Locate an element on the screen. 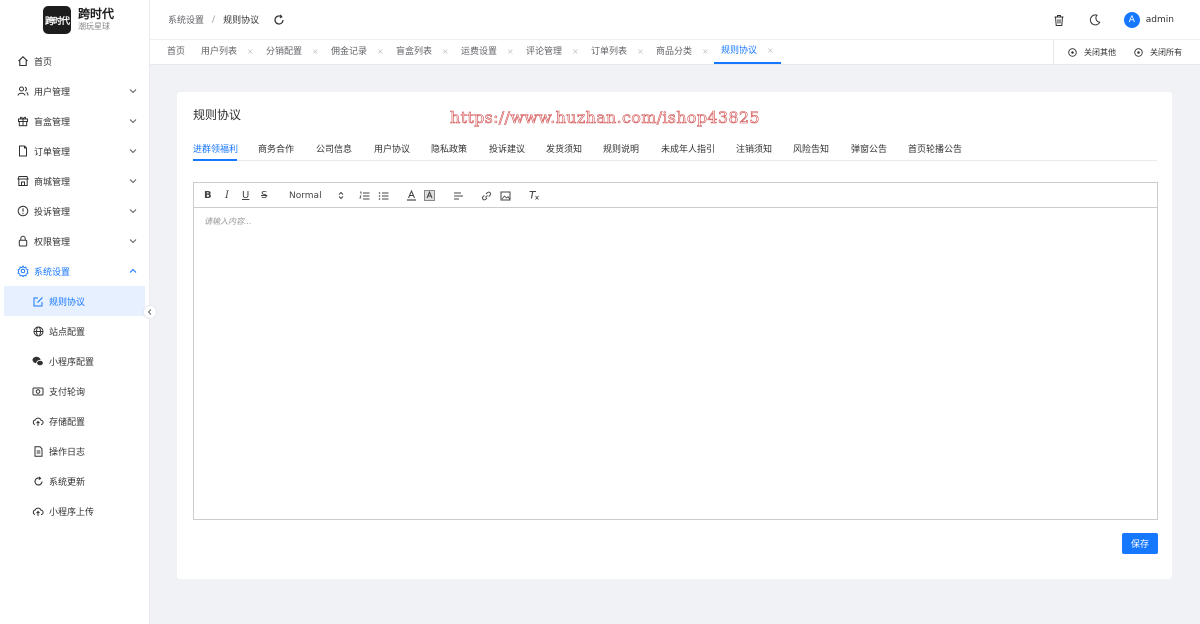 This screenshot has width=1200, height=624. tab-label: 商品分类 is located at coordinates (674, 52).